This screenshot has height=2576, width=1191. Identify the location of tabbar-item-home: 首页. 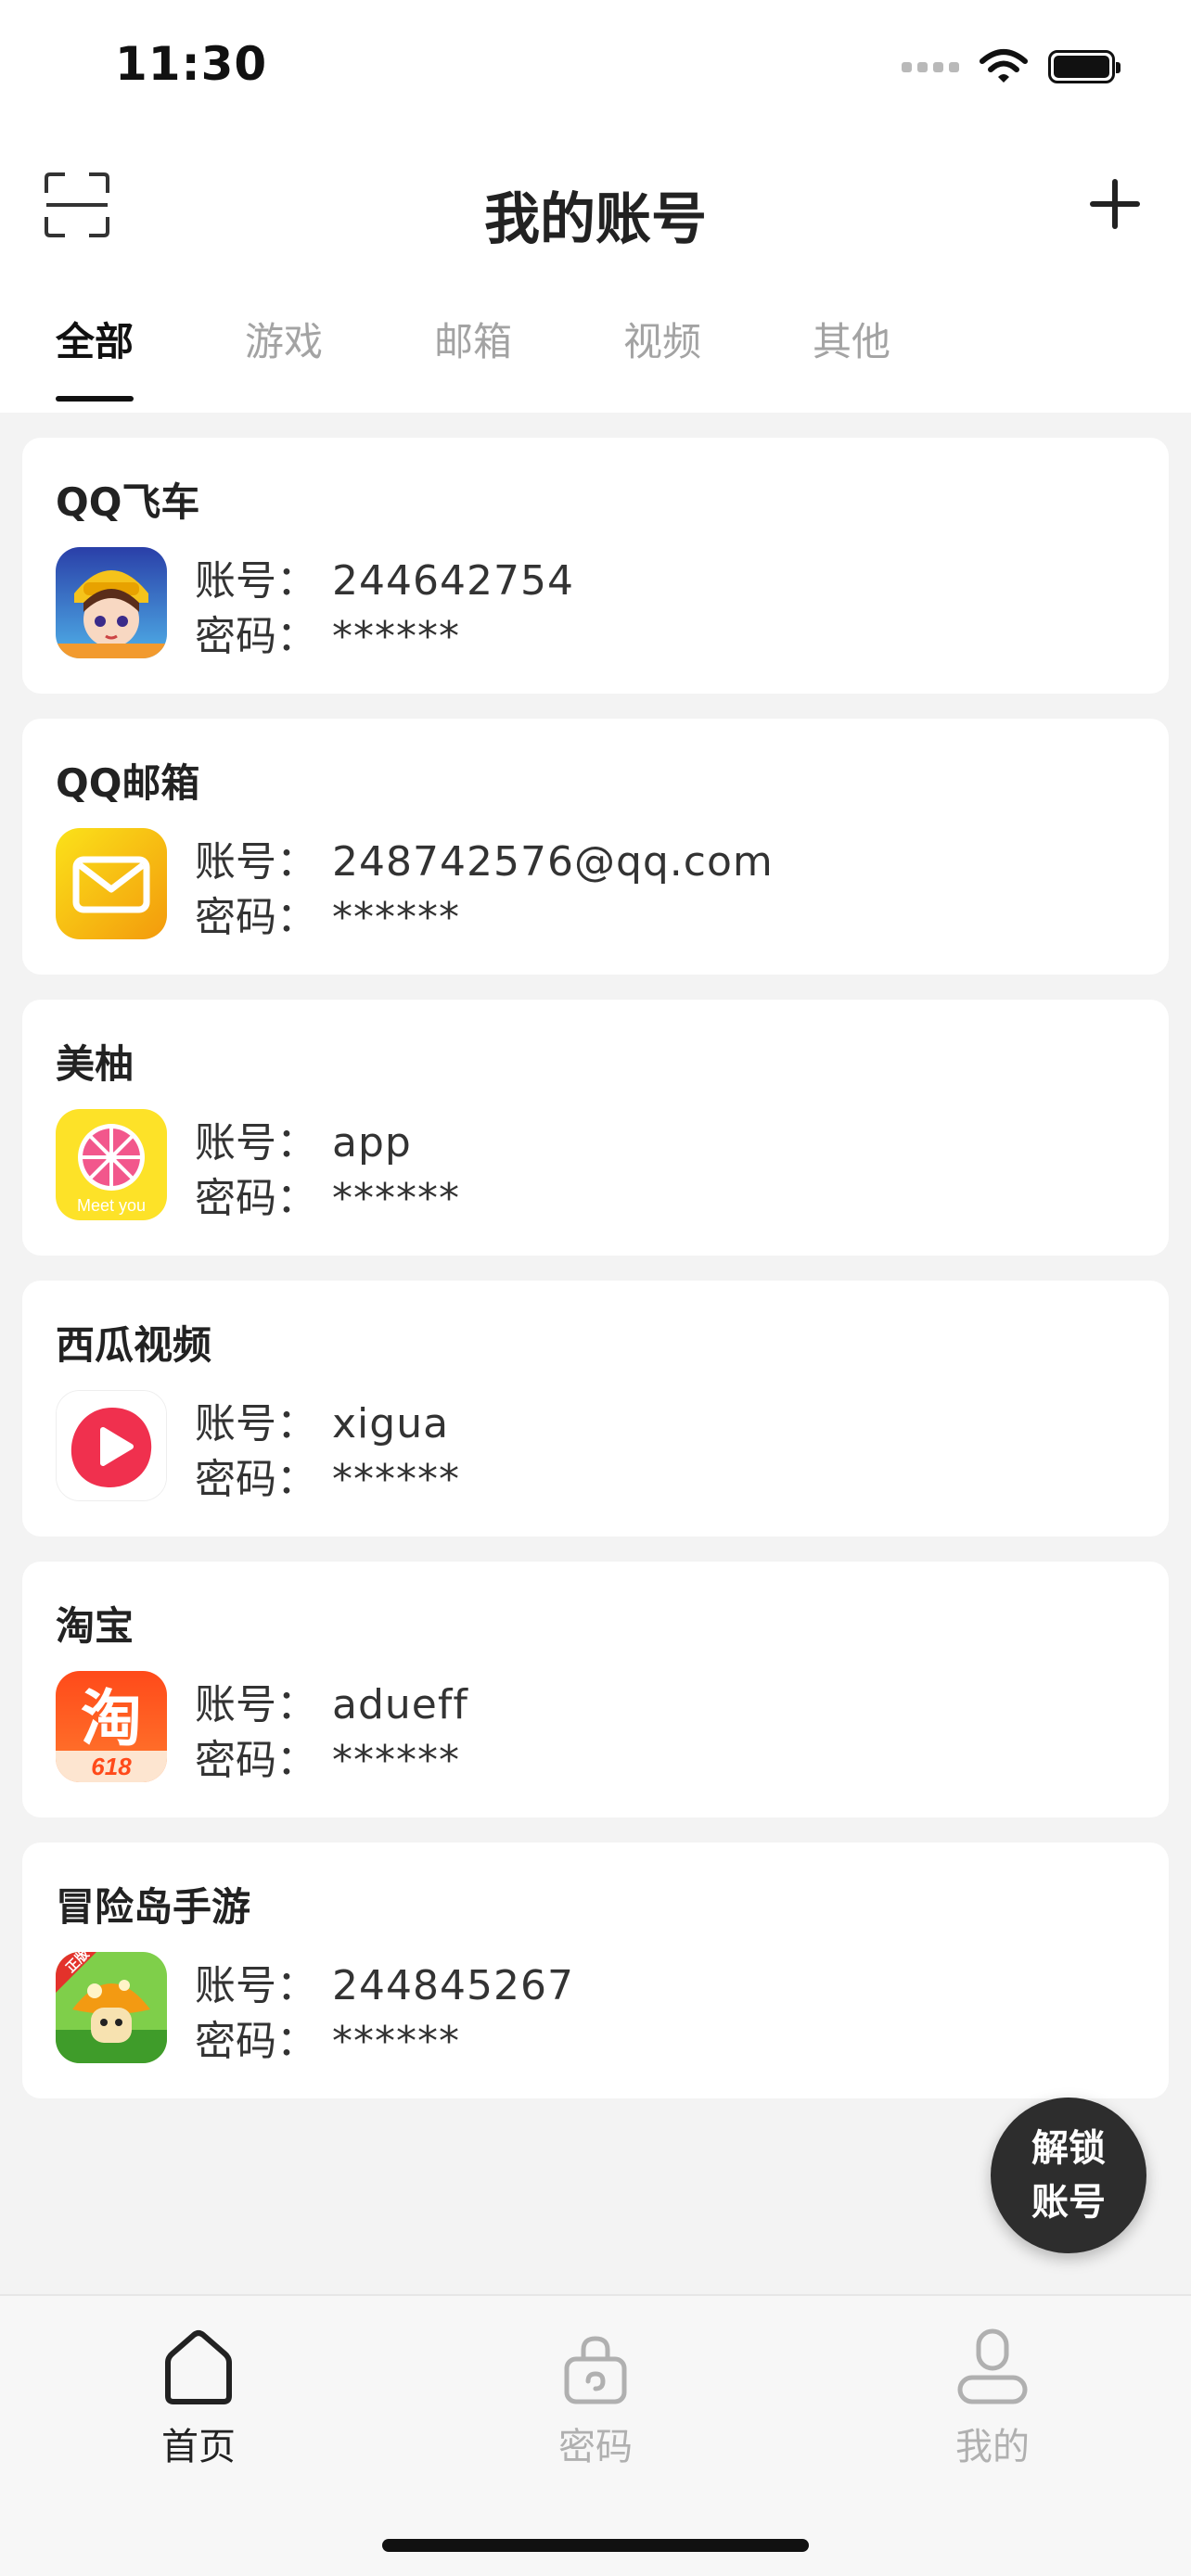
(198, 2398).